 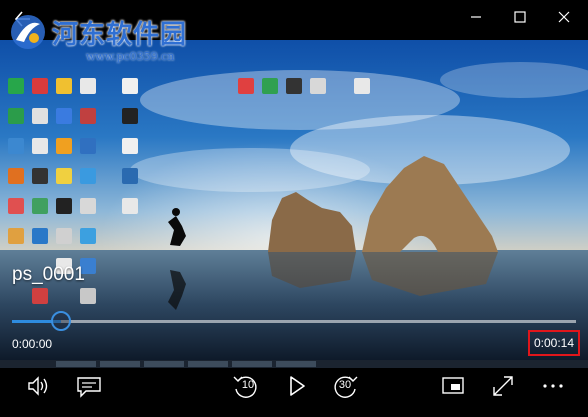 I want to click on recorded-taskbar, so click(x=294, y=364).